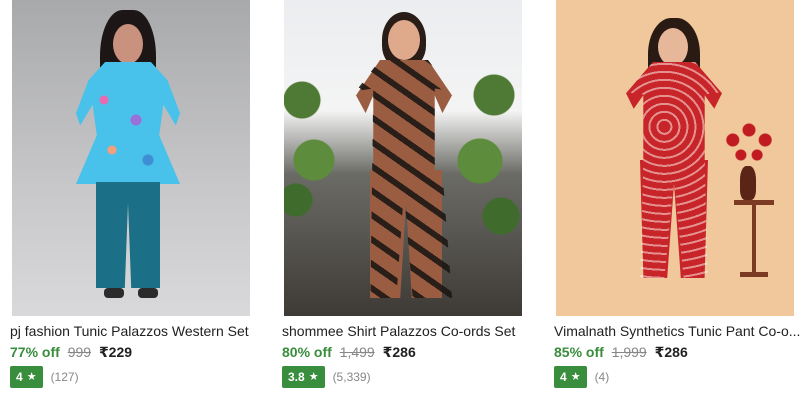 This screenshot has height=401, width=800. What do you see at coordinates (407, 331) in the screenshot?
I see `product-title: shommee Shirt Palazzos Co-ords Set` at bounding box center [407, 331].